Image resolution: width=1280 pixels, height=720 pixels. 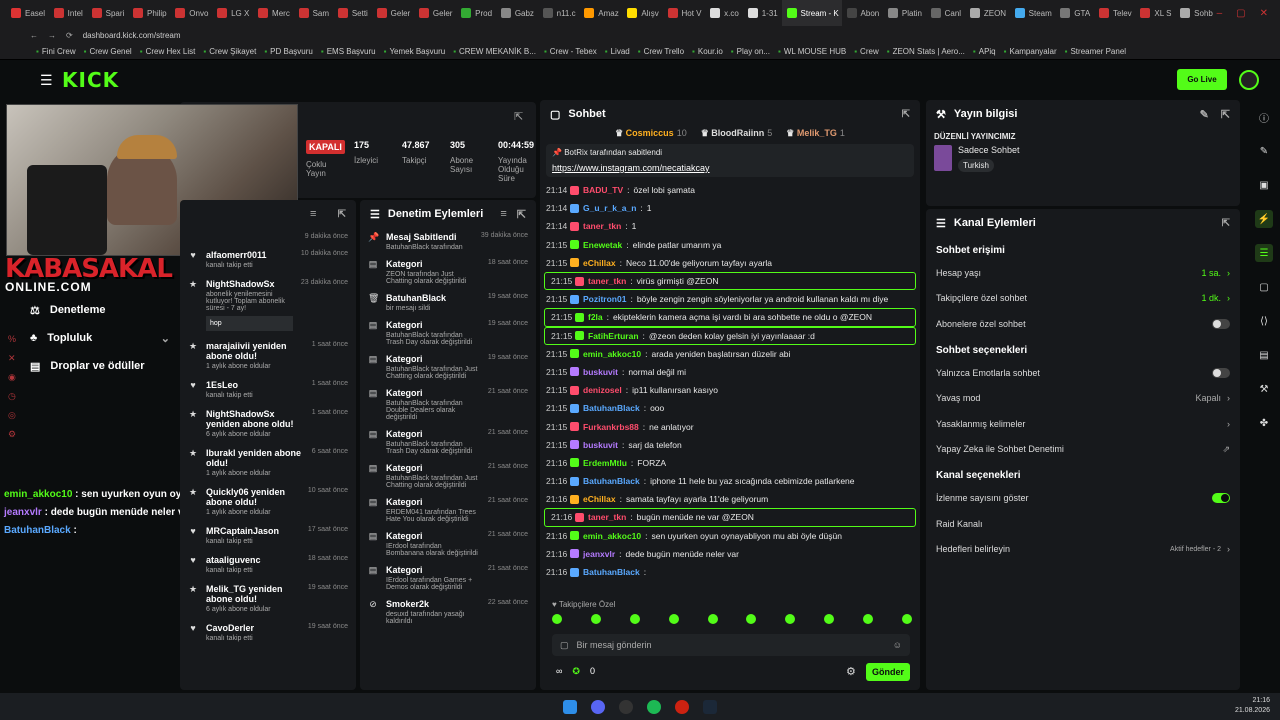 I want to click on user-avatar, so click(x=1249, y=80).